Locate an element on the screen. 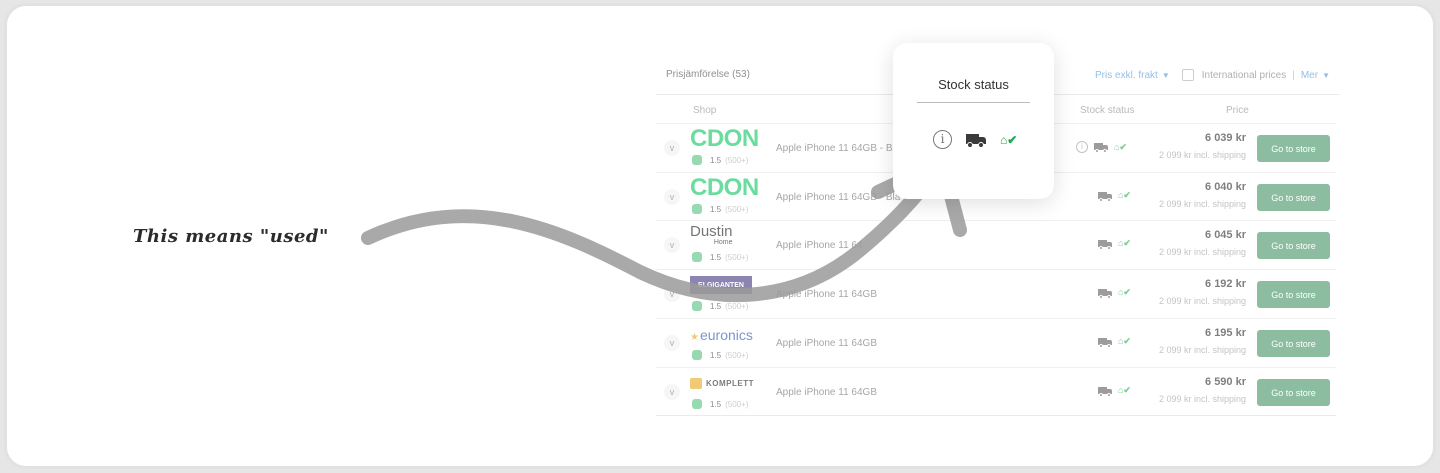 The image size is (1440, 473). price-toggle-dropdown: Pris exkl. frakt is located at coordinates (1126, 75).